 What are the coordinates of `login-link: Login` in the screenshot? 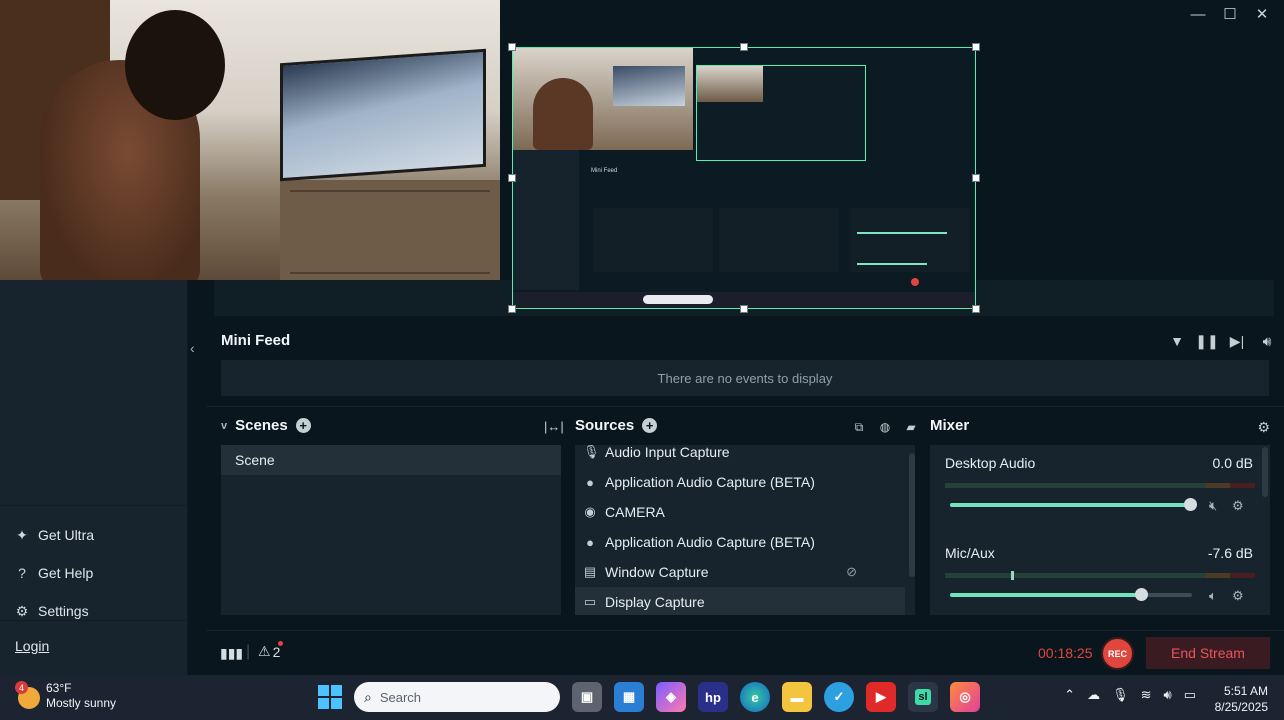 It's located at (32, 646).